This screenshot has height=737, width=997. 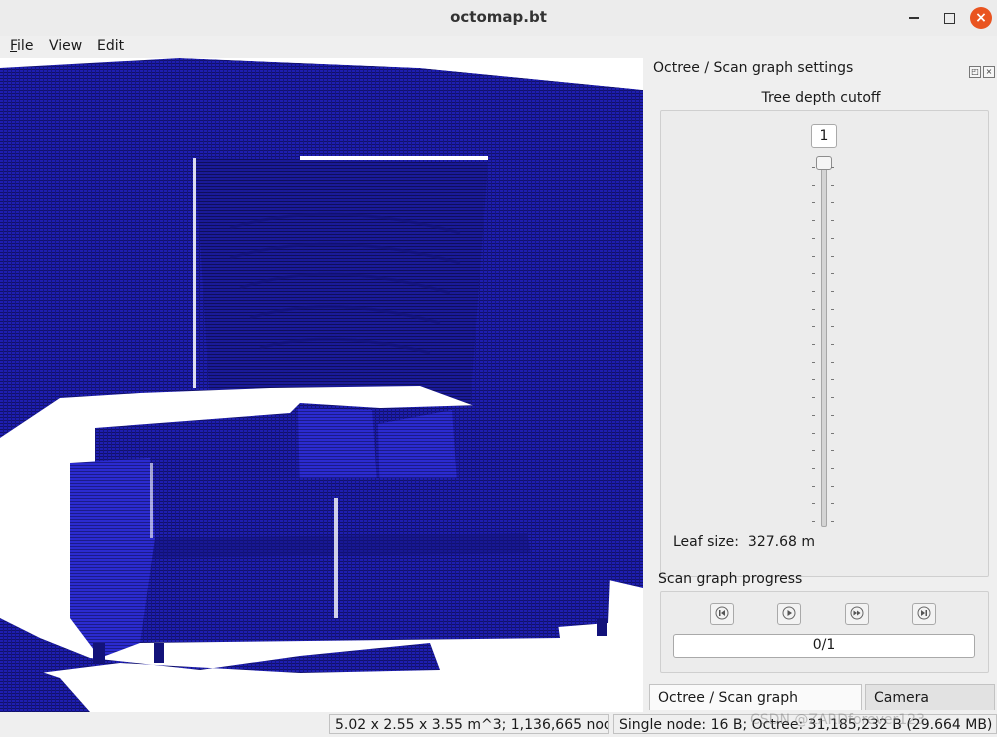 I want to click on progress-text: 0/1, so click(x=824, y=645).